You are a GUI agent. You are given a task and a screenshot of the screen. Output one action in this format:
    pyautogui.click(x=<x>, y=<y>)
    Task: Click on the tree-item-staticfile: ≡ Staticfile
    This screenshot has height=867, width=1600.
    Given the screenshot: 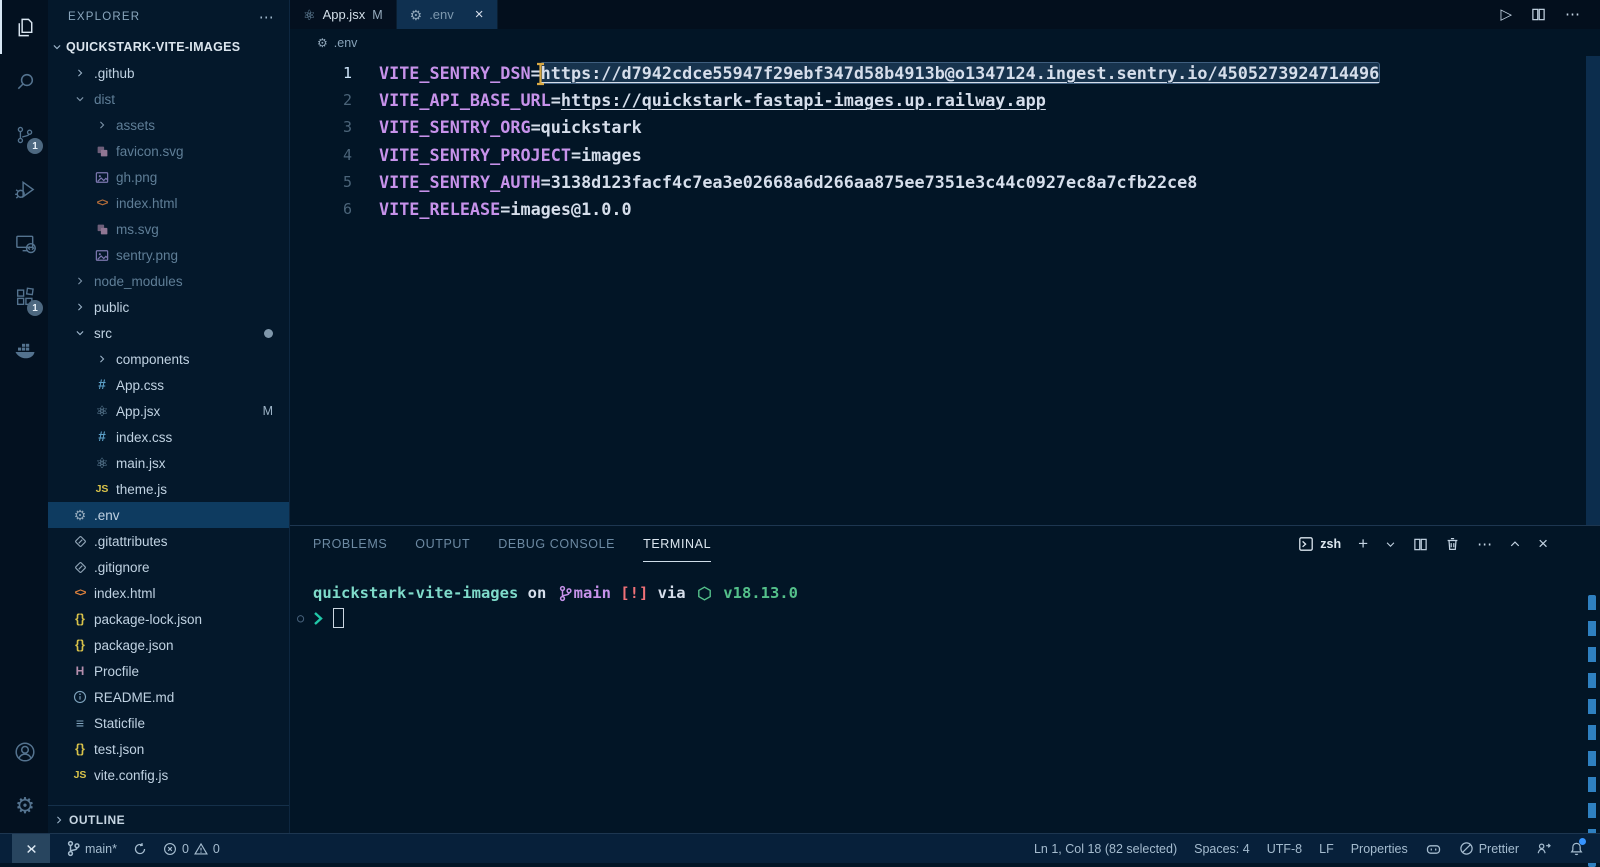 What is the action you would take?
    pyautogui.click(x=168, y=723)
    